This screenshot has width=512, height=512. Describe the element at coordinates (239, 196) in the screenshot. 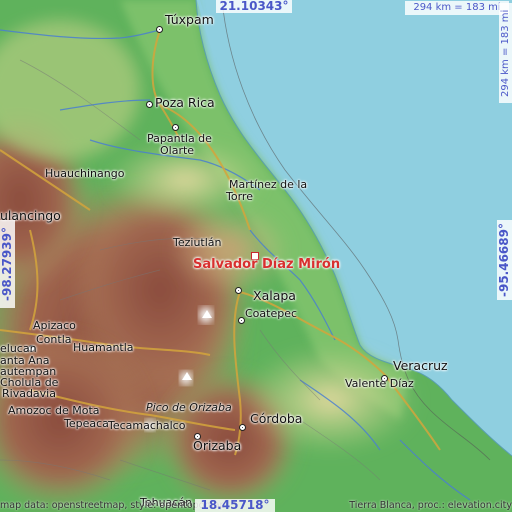

I see `place-label: Torre` at that location.